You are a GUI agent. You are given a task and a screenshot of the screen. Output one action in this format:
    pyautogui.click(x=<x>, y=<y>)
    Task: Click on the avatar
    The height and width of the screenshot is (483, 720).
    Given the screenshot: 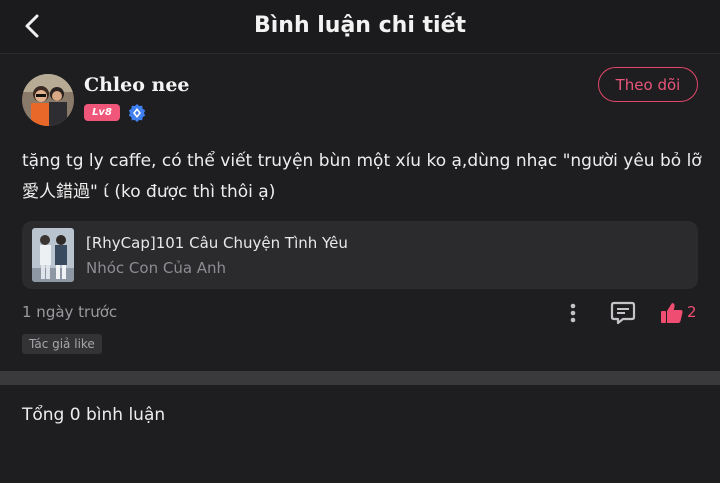 What is the action you would take?
    pyautogui.click(x=48, y=100)
    